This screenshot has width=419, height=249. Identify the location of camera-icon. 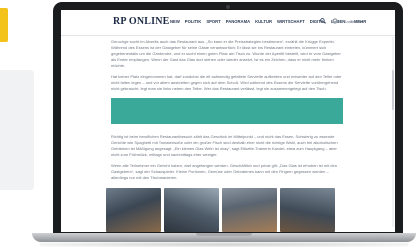
(228, 7).